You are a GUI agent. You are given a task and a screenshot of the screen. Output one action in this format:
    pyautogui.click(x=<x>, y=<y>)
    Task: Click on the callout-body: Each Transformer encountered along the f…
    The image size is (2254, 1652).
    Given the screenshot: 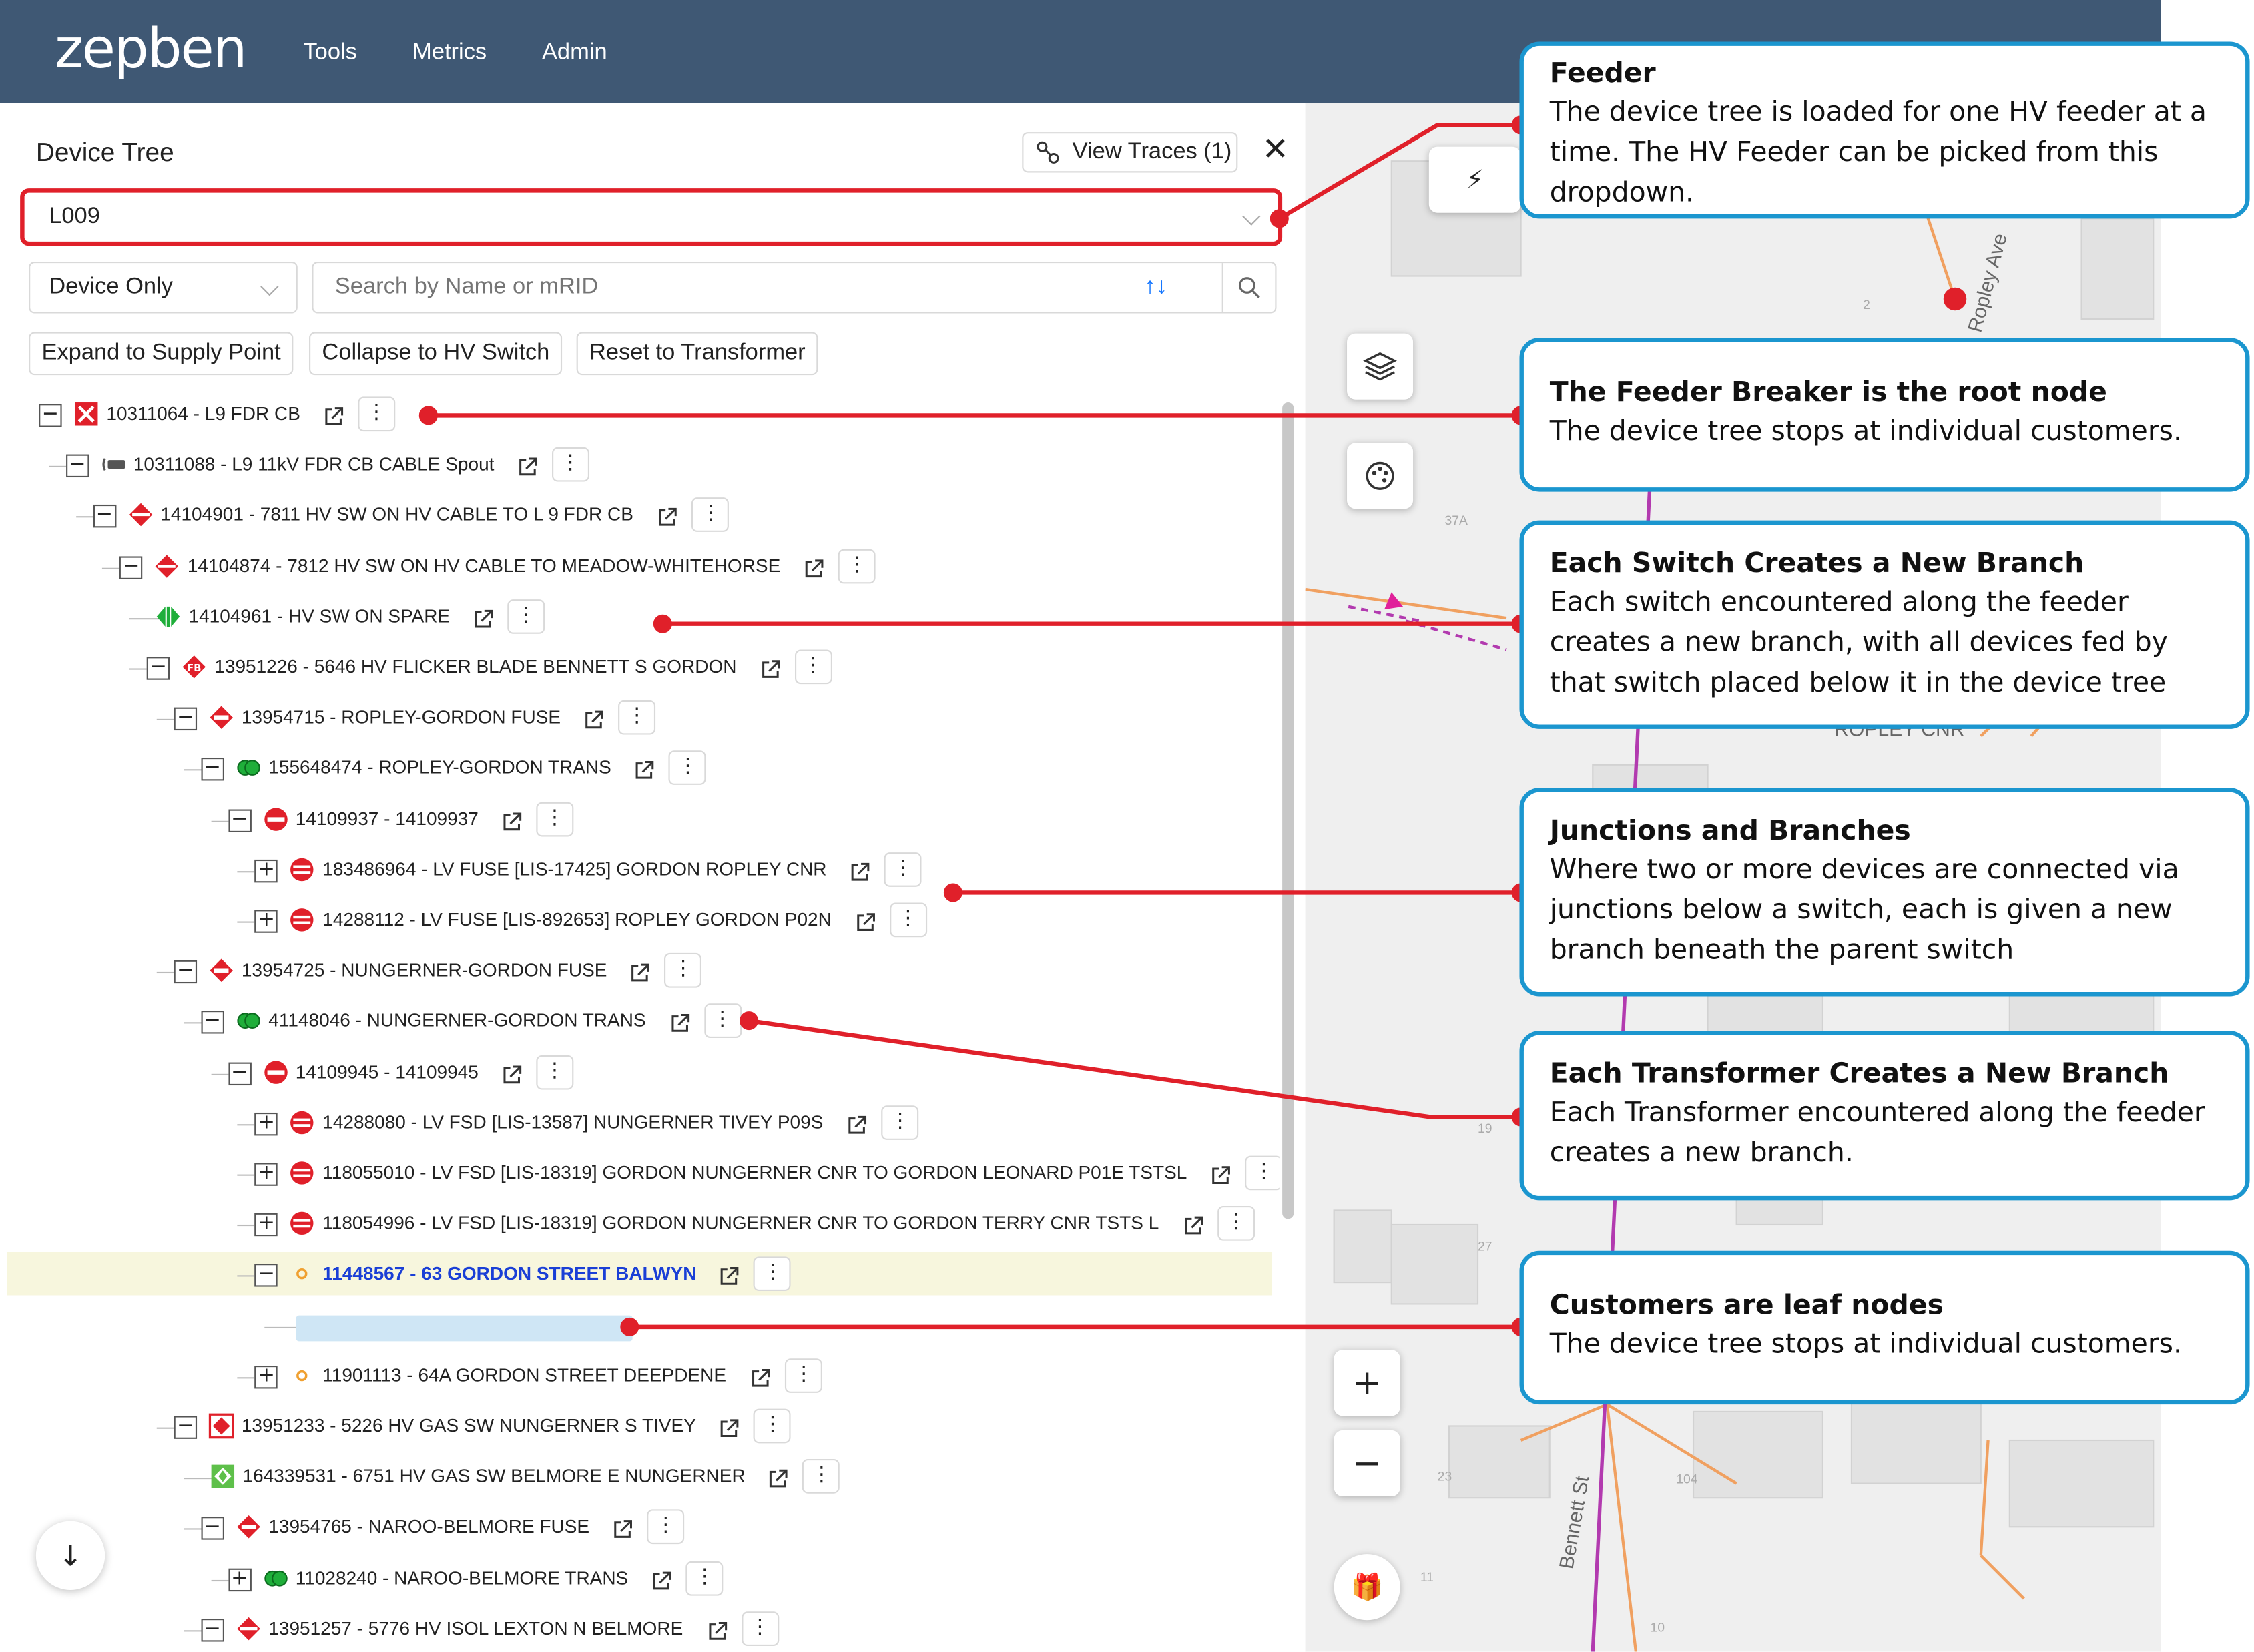 What is the action you would take?
    pyautogui.click(x=1877, y=1133)
    